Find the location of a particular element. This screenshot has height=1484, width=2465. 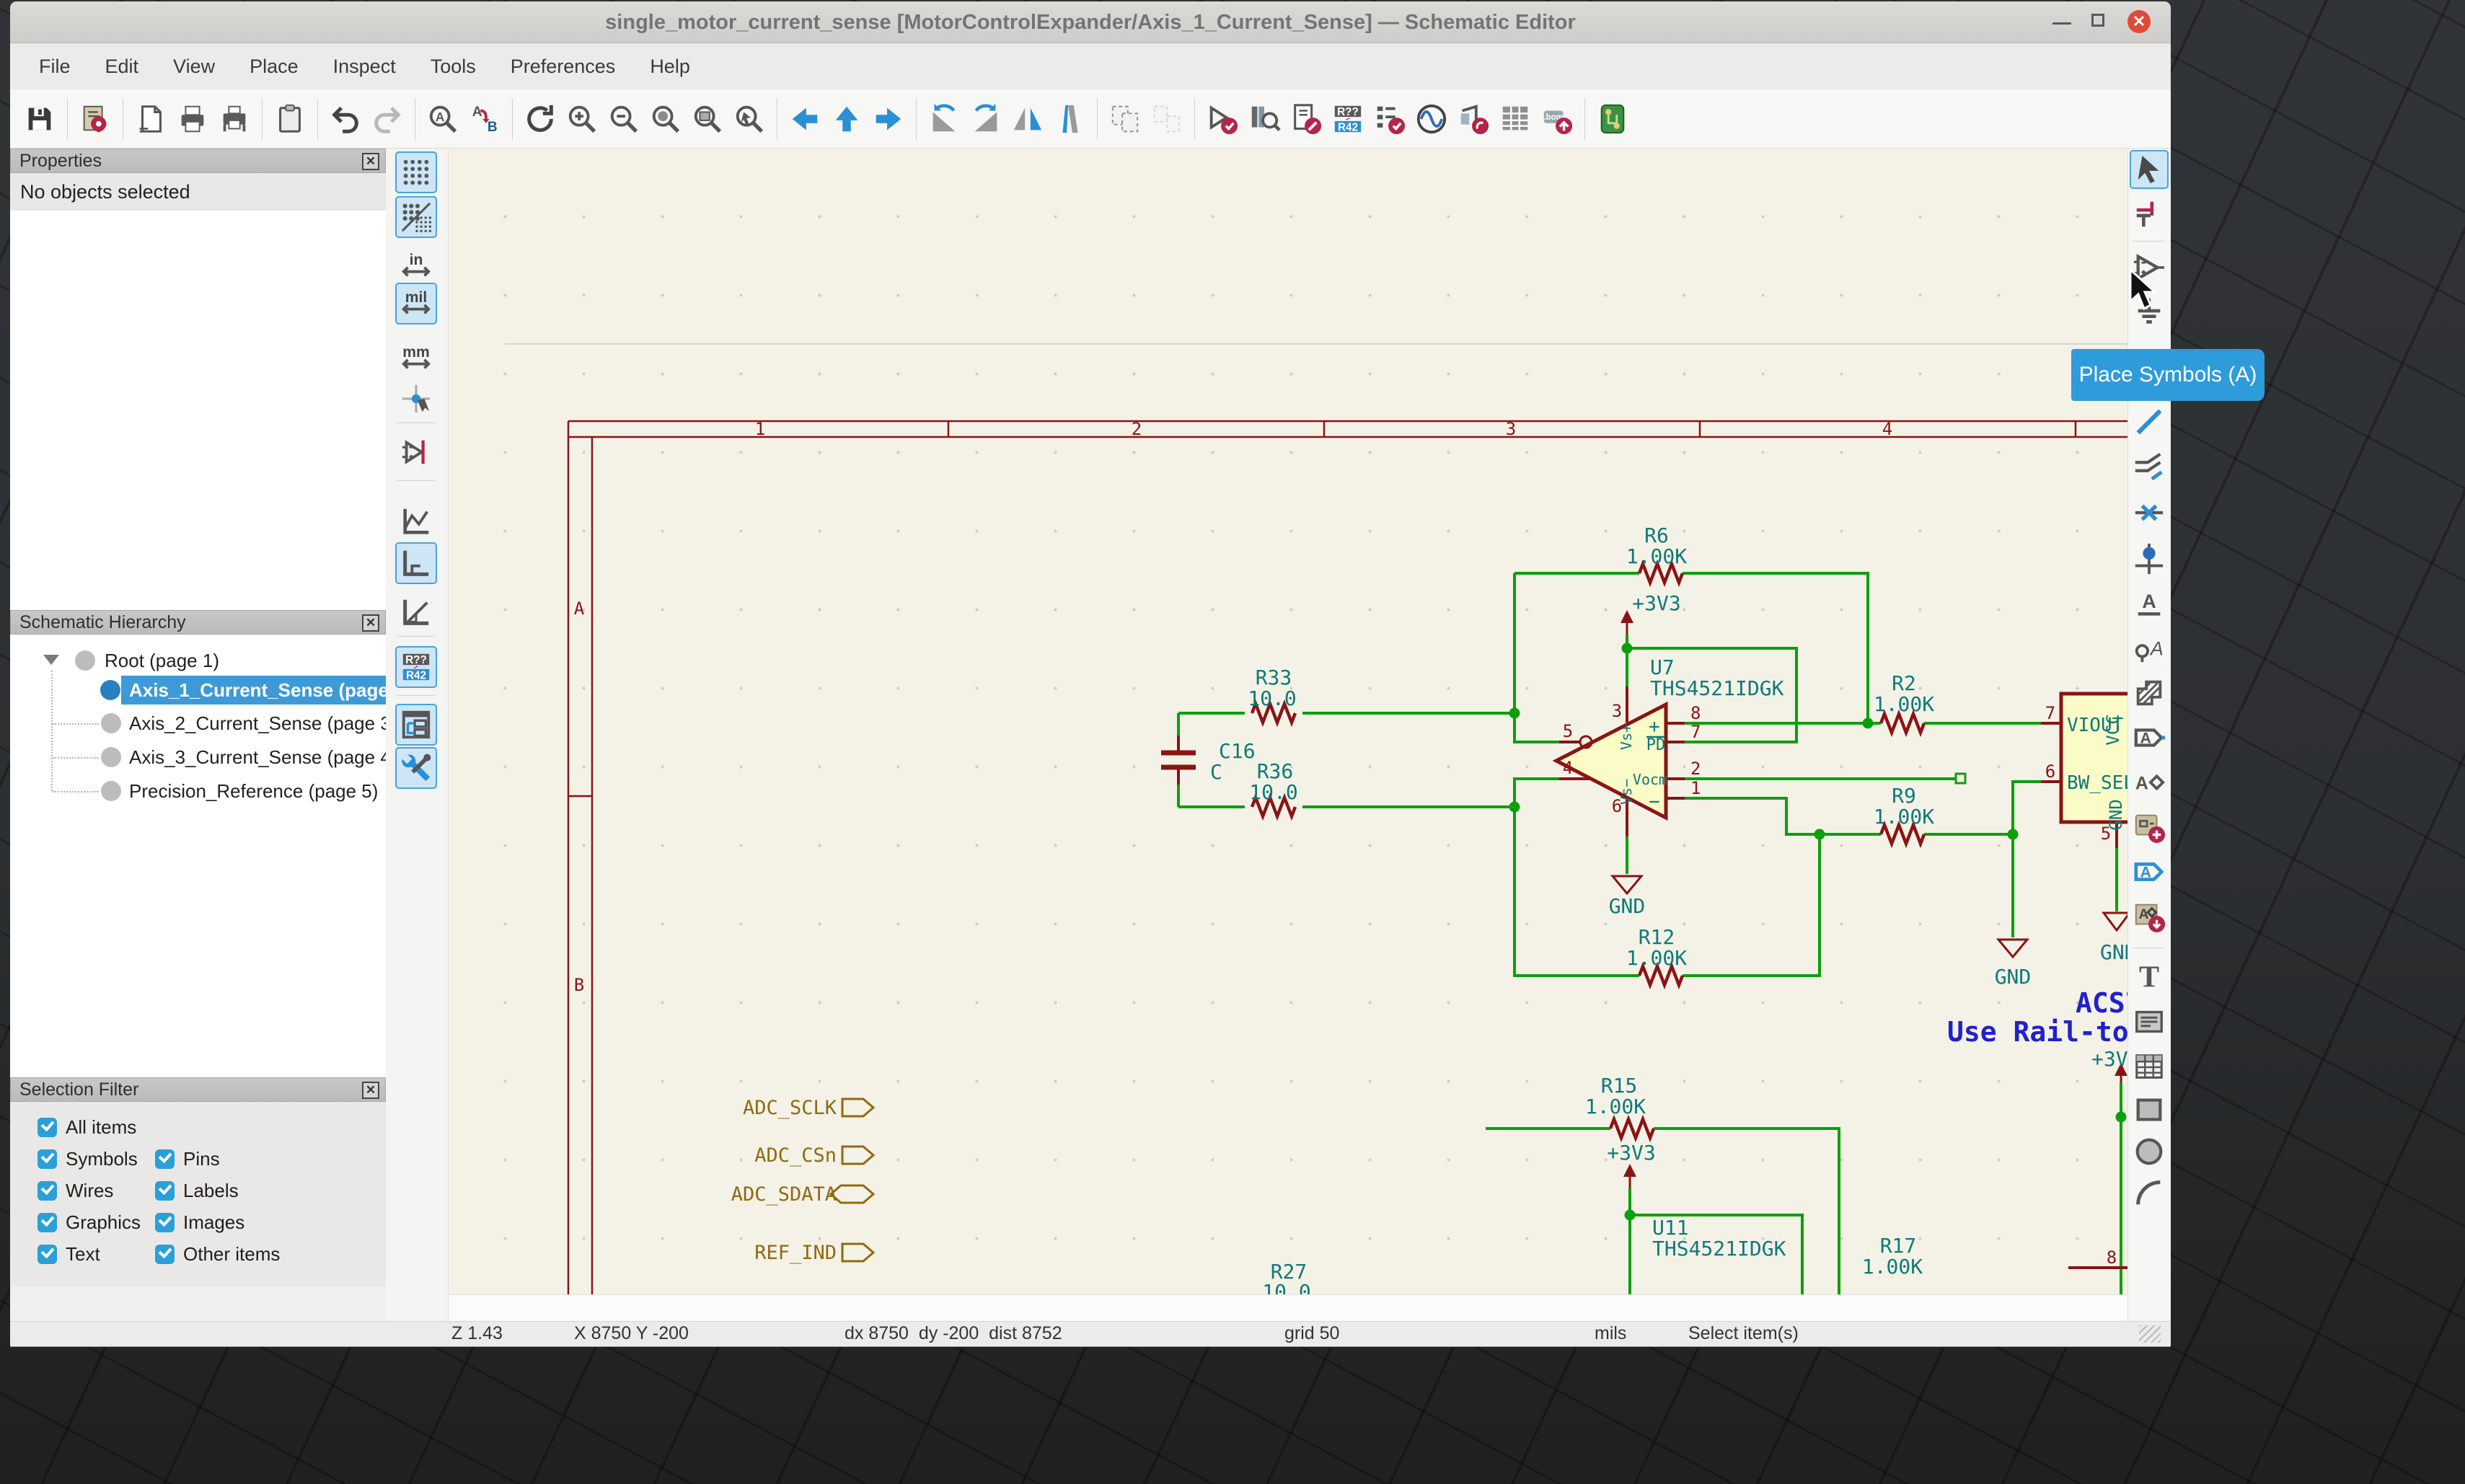

filter-graphics: Graphics is located at coordinates (89, 1222).